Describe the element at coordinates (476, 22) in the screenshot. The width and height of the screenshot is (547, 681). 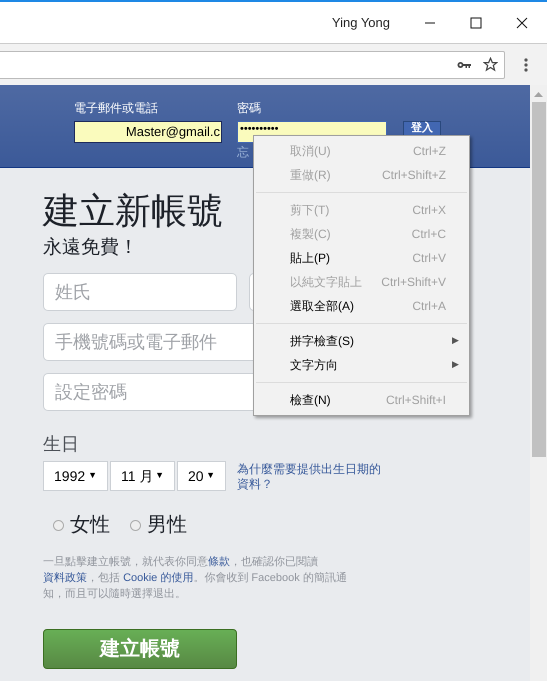
I see `maximize-icon` at that location.